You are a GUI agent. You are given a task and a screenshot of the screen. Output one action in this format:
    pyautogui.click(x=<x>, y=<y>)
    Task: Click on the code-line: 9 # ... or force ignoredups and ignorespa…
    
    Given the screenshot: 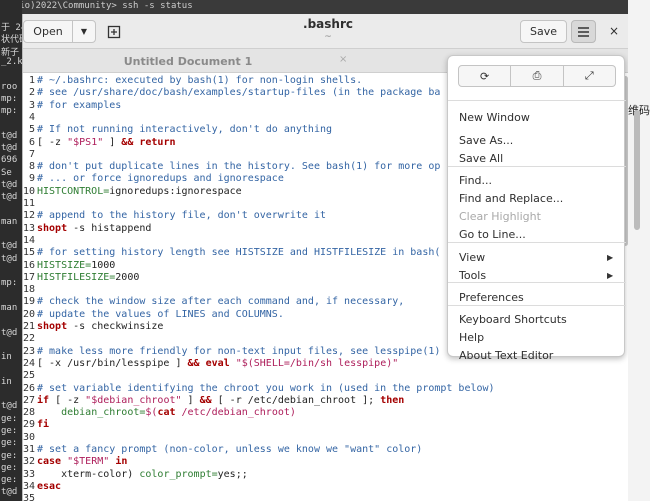 What is the action you would take?
    pyautogui.click(x=153, y=179)
    